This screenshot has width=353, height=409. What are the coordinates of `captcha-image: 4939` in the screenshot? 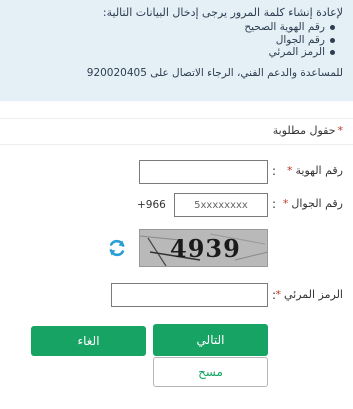 It's located at (203, 248).